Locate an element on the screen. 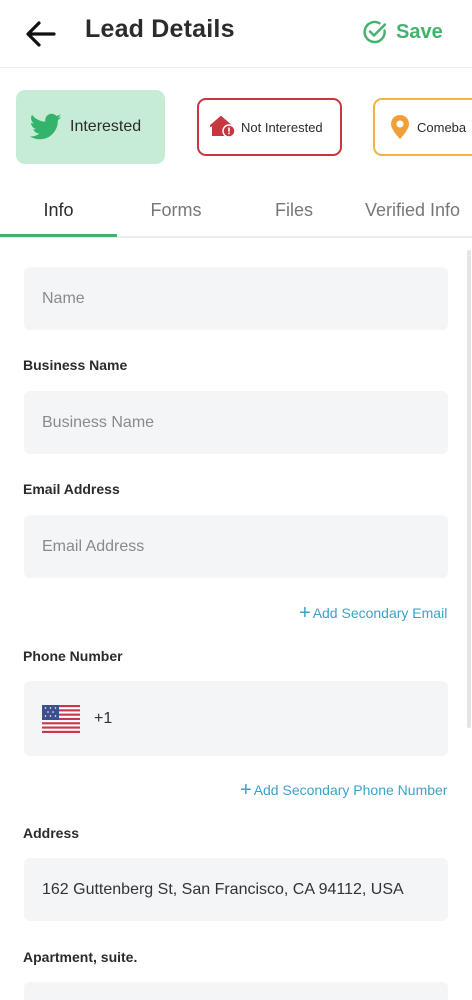 The image size is (472, 1000). add-secondary-phone-link: + Add Secondary Phone Number is located at coordinates (343, 790).